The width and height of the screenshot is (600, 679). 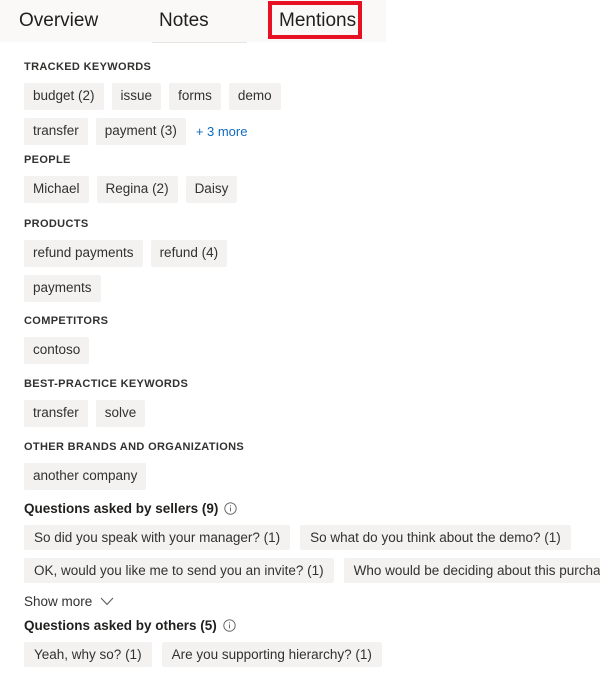 I want to click on person-chip: Daisy, so click(x=211, y=189).